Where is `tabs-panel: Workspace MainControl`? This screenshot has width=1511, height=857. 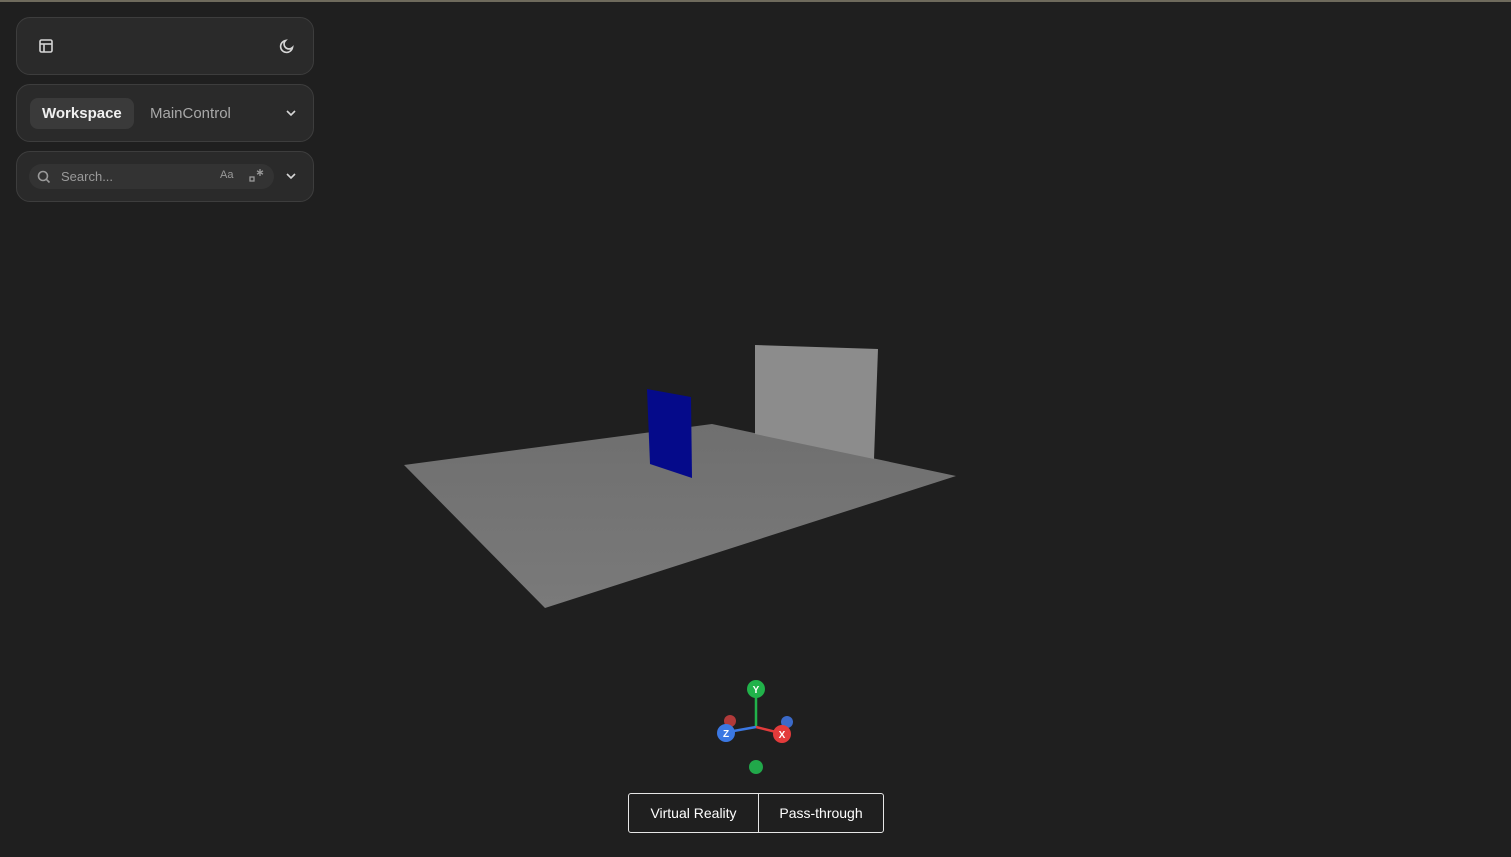
tabs-panel: Workspace MainControl is located at coordinates (165, 113).